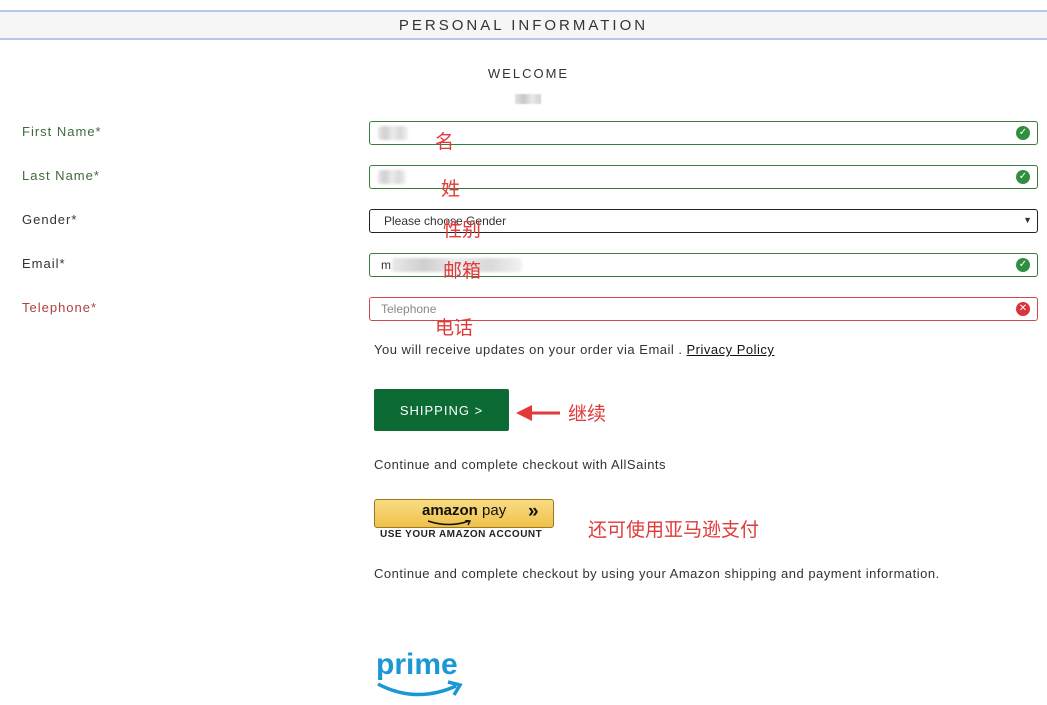 The image size is (1047, 705). I want to click on amazon-prime-logo: prime, so click(419, 672).